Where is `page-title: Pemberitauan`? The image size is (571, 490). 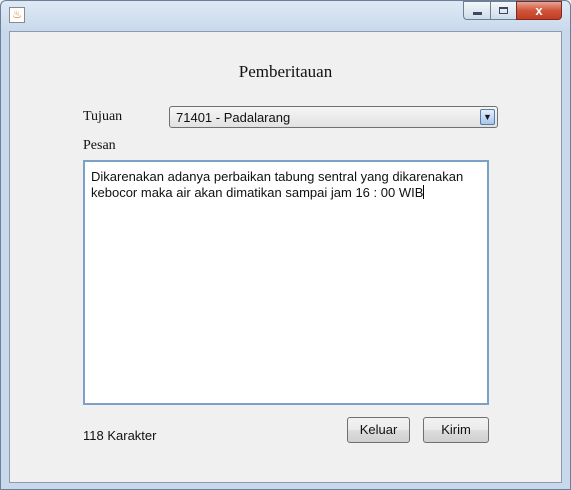 page-title: Pemberitauan is located at coordinates (285, 71).